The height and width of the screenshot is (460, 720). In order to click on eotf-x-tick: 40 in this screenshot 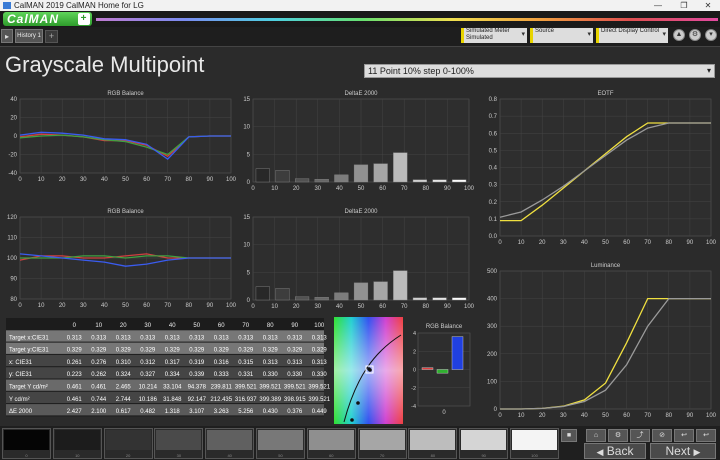, I will do `click(584, 243)`.